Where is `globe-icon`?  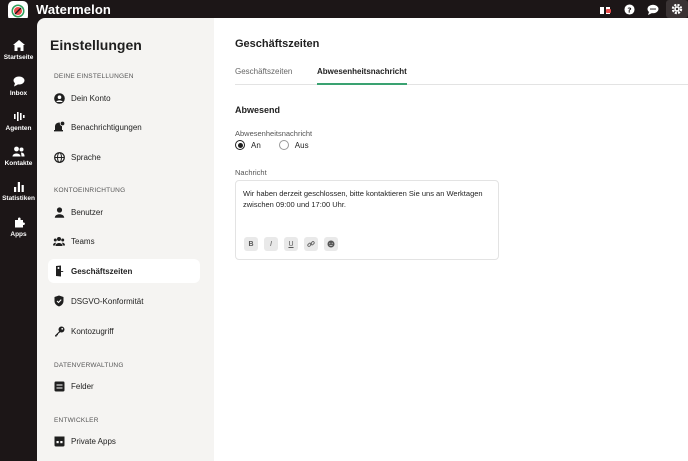 globe-icon is located at coordinates (59, 157).